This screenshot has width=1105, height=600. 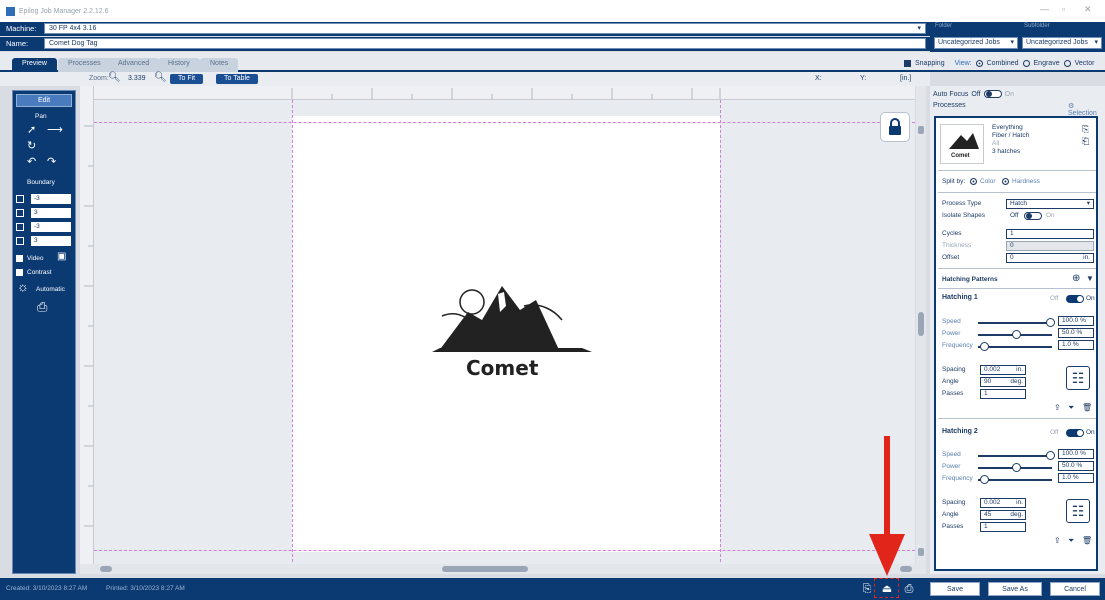 I want to click on split-color-radio, so click(x=973, y=181).